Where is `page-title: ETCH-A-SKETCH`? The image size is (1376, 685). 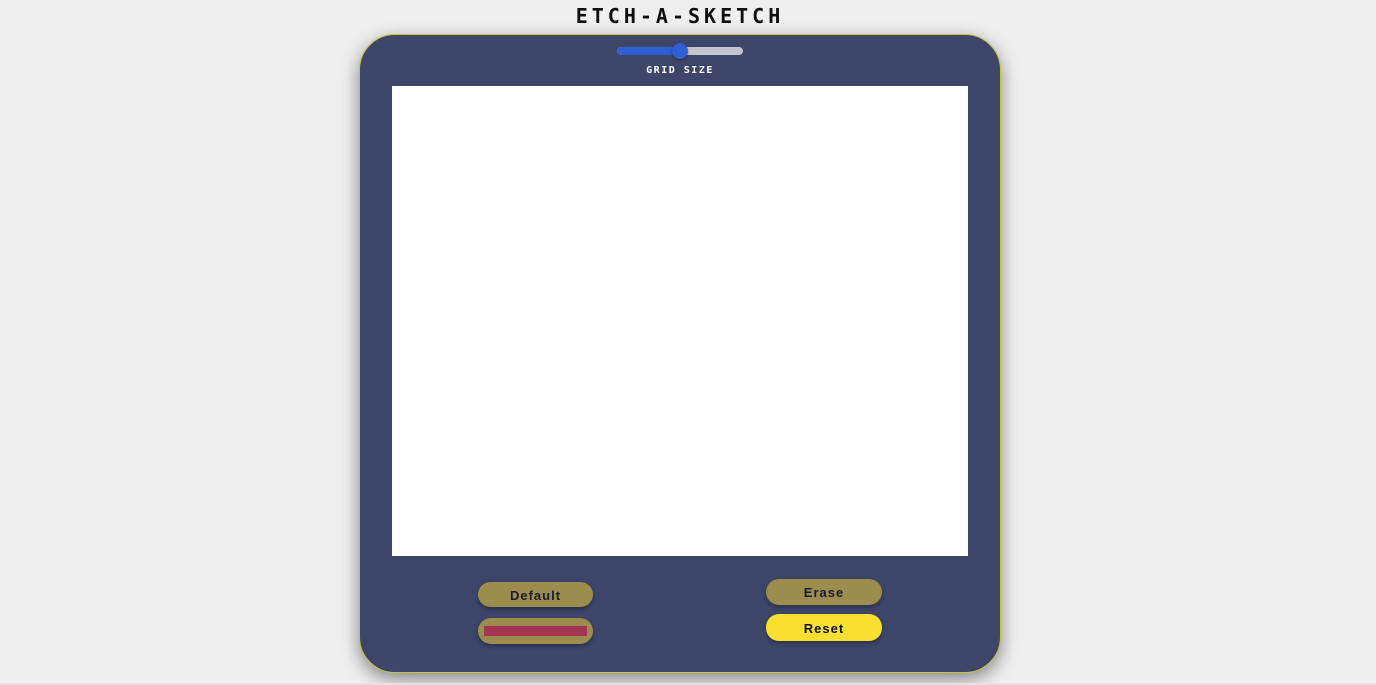 page-title: ETCH-A-SKETCH is located at coordinates (680, 16).